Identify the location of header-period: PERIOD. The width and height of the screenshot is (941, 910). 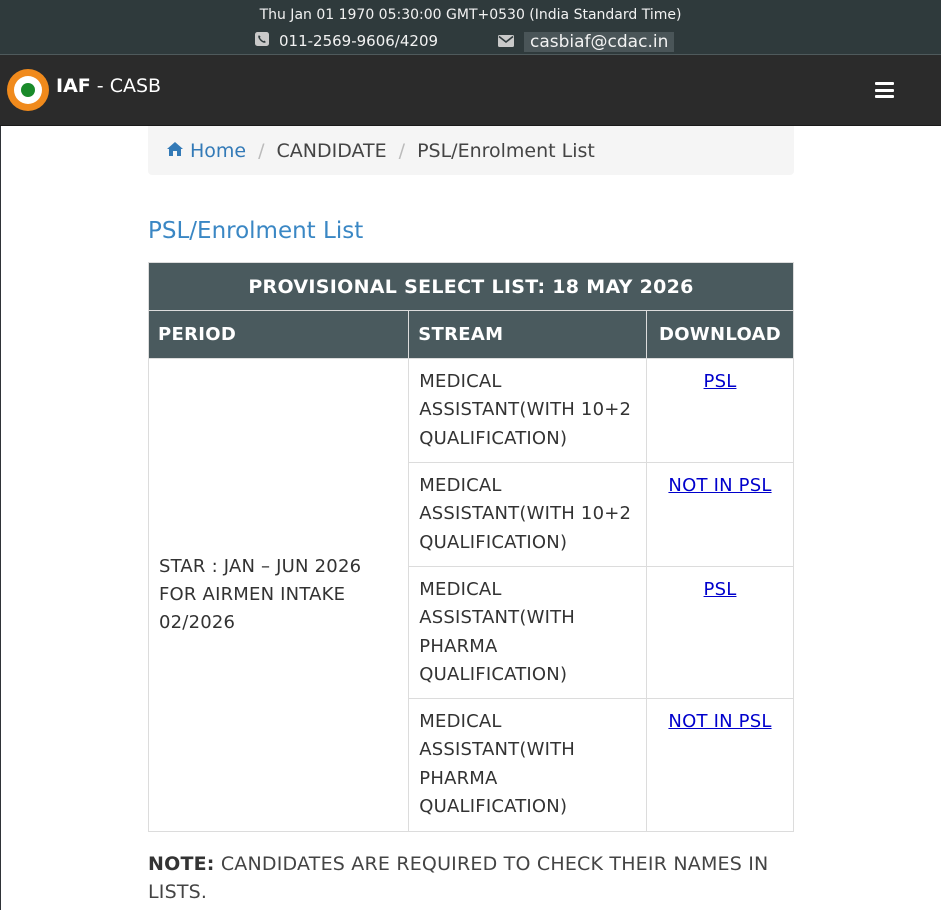
(278, 334).